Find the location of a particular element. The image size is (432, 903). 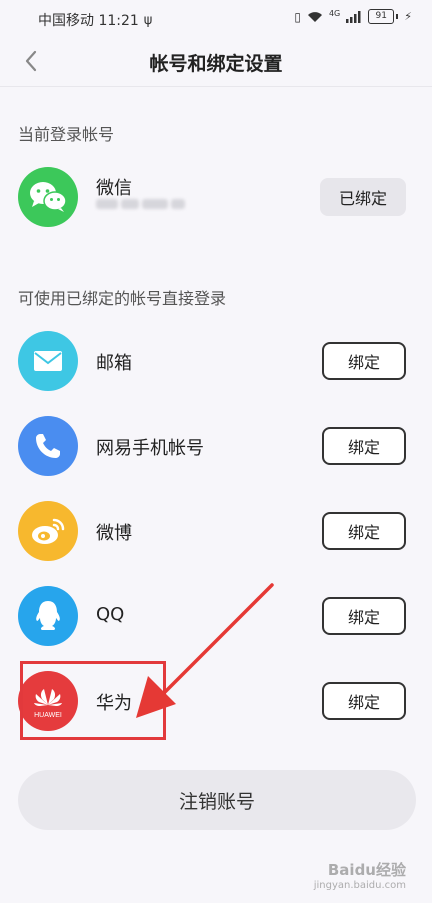

wifi-icon is located at coordinates (314, 16).